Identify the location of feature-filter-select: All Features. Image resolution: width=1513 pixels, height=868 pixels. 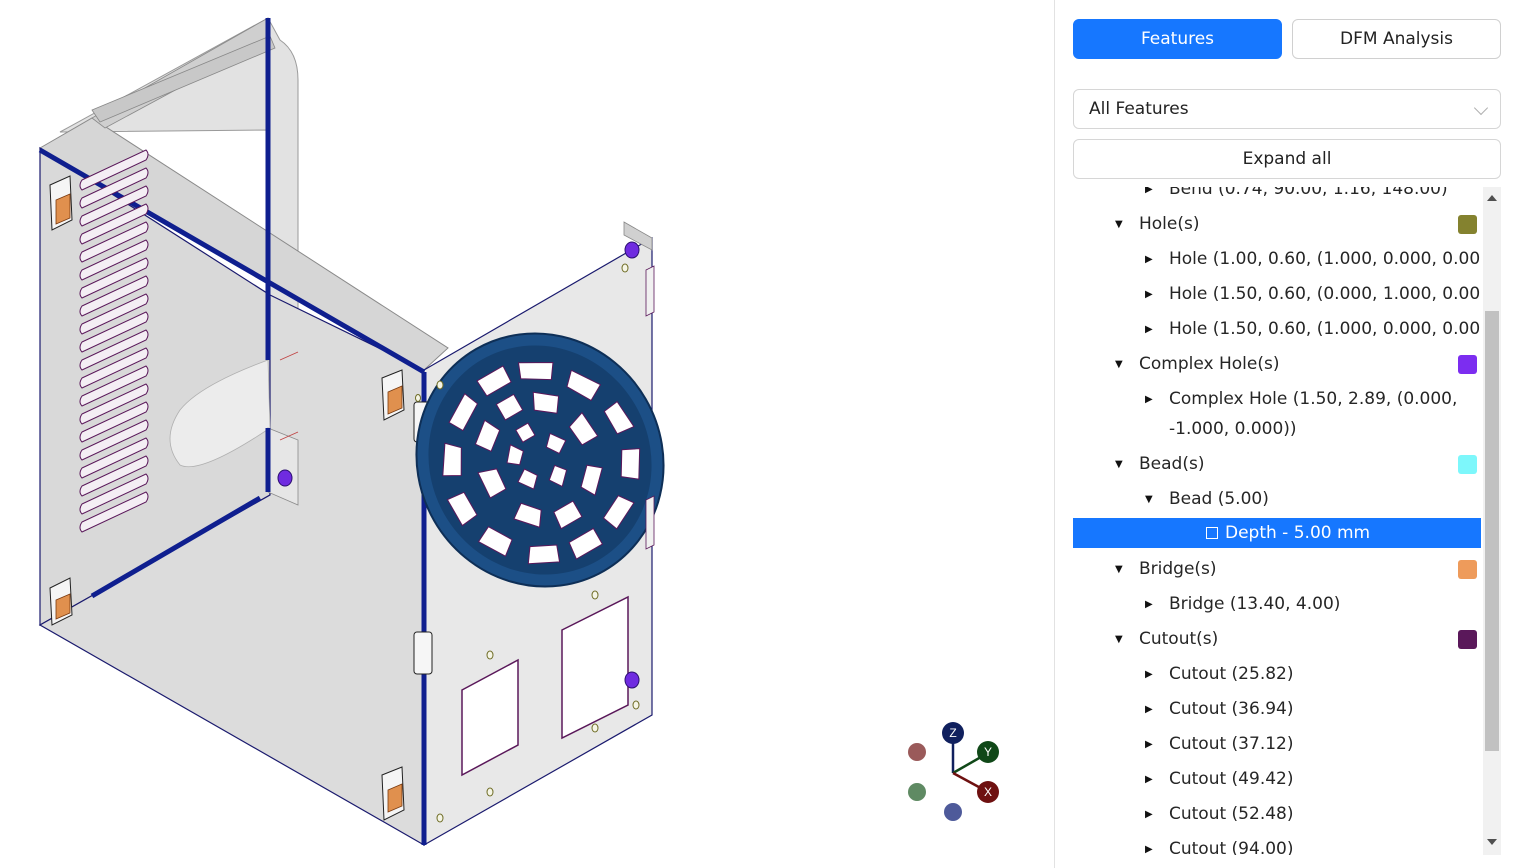
(1287, 109).